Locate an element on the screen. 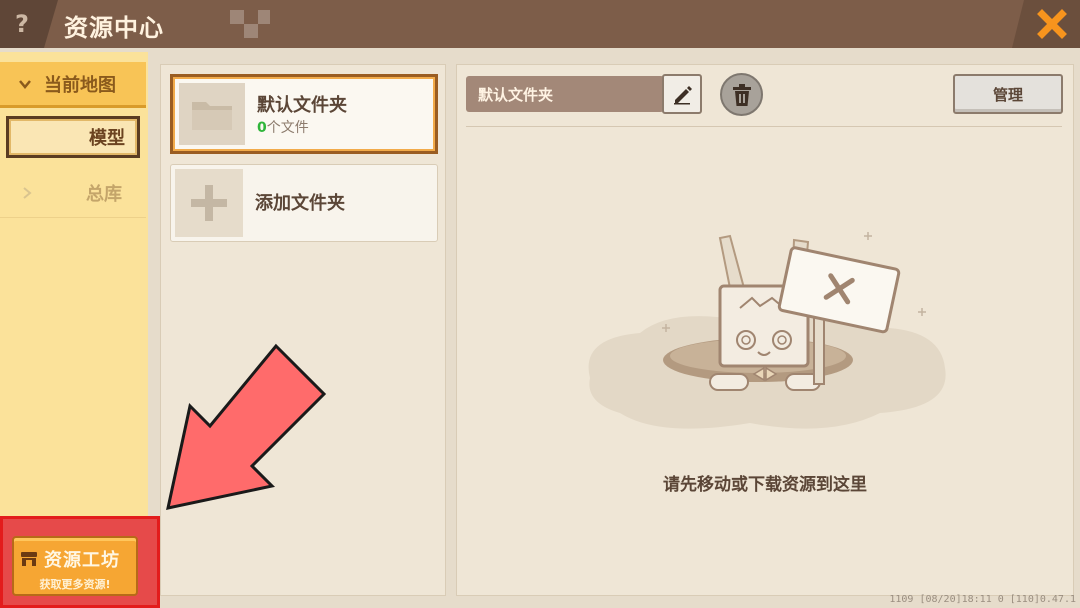  chevron-right-icon is located at coordinates (27, 192).